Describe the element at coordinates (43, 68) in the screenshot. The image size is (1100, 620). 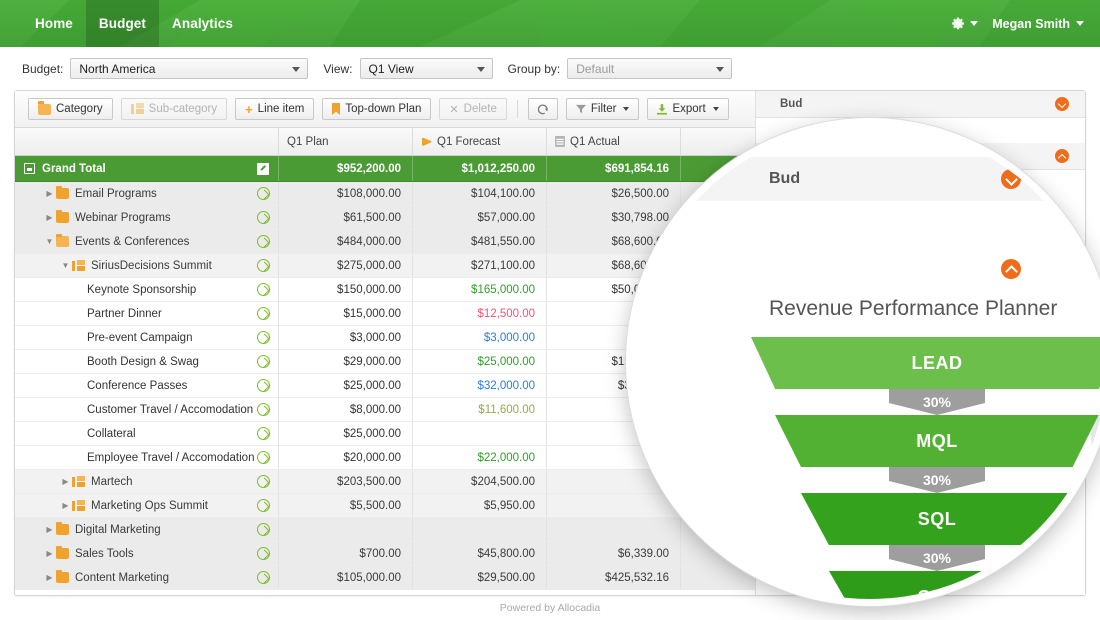
I see `budget-label: Budget:` at that location.